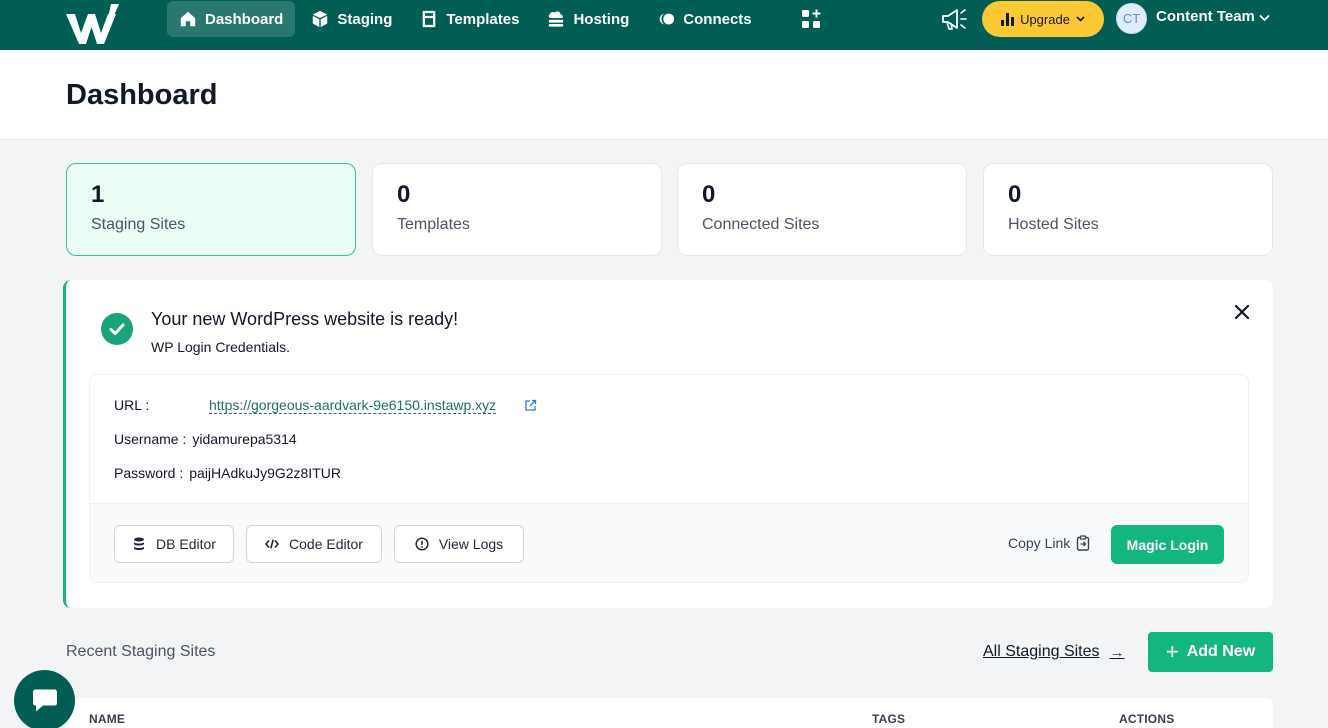  I want to click on column-header-name: NAME, so click(107, 719).